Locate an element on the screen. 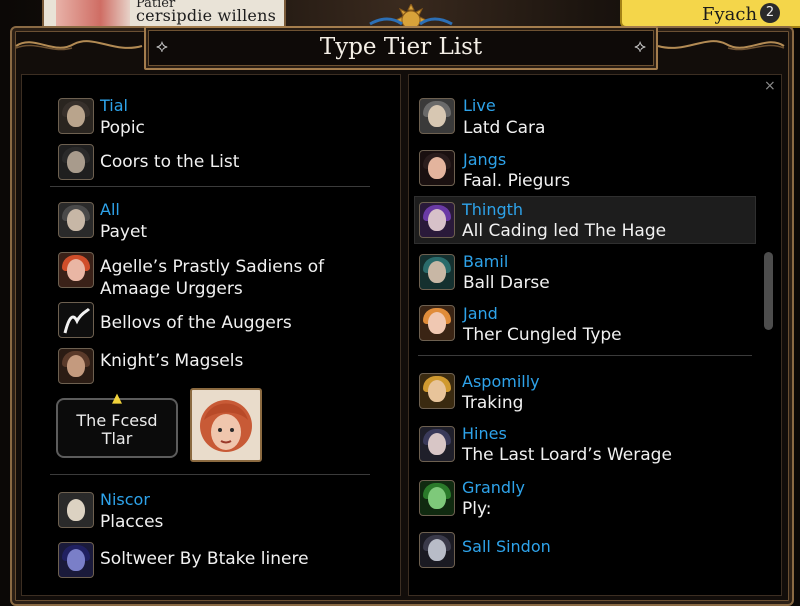 Image resolution: width=800 pixels, height=606 pixels. item-category: Jangs is located at coordinates (485, 159).